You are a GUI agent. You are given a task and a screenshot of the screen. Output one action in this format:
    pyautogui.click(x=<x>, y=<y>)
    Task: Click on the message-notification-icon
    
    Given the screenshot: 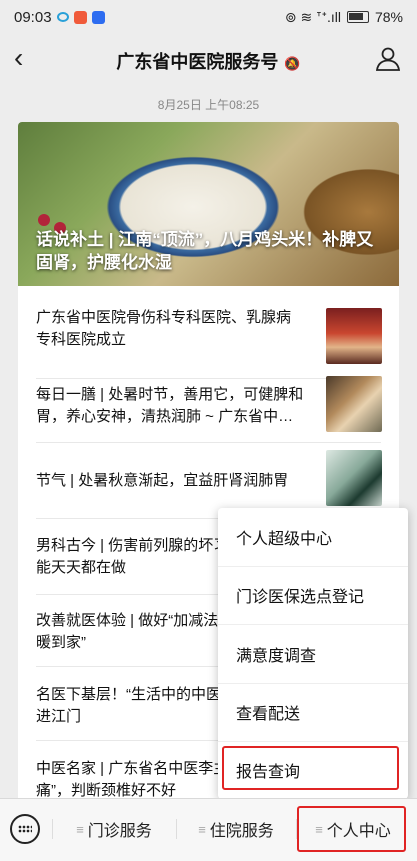 What is the action you would take?
    pyautogui.click(x=98, y=17)
    